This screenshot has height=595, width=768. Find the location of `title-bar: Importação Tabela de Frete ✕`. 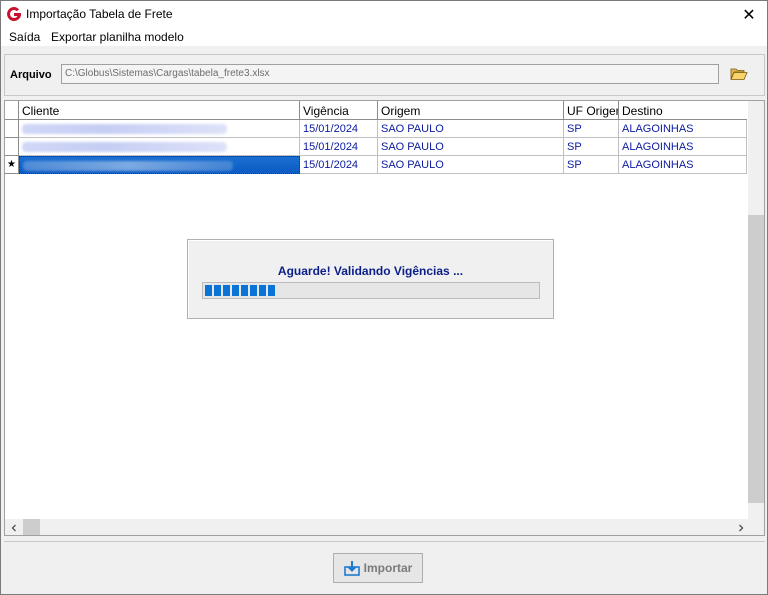

title-bar: Importação Tabela de Frete ✕ is located at coordinates (384, 14).